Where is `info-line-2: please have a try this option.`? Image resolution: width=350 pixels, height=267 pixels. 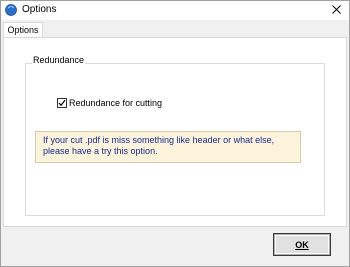 info-line-2: please have a try this option. is located at coordinates (100, 151).